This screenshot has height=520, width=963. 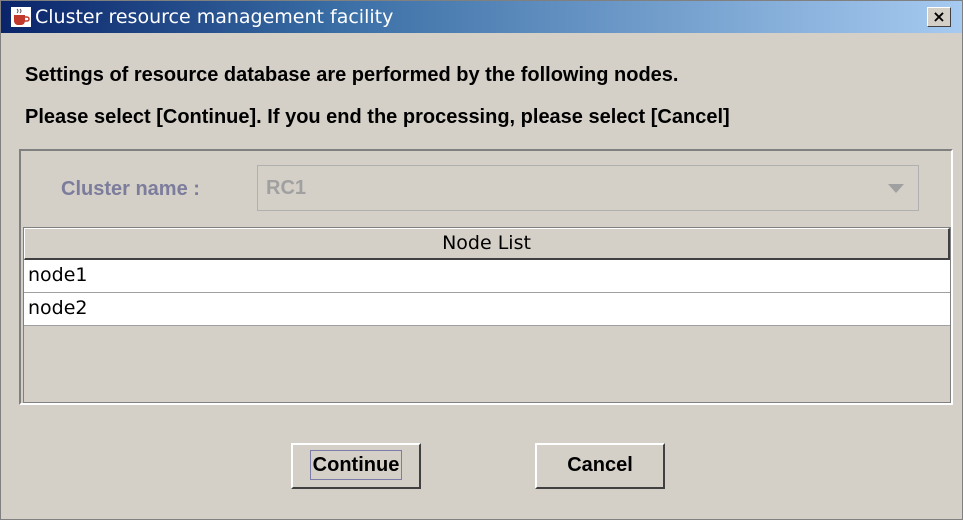 I want to click on table-row: node2, so click(x=487, y=309).